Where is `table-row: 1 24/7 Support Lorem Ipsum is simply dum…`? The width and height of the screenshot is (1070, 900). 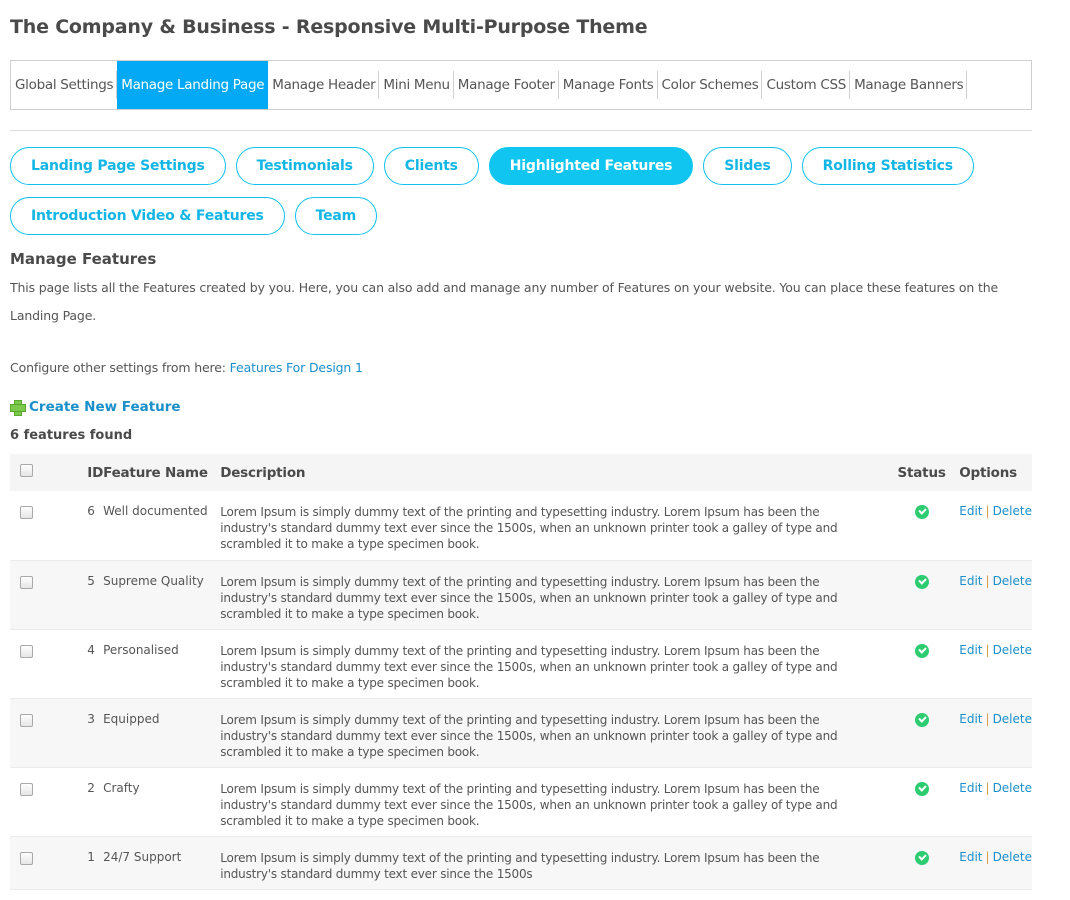
table-row: 1 24/7 Support Lorem Ipsum is simply dum… is located at coordinates (521, 863).